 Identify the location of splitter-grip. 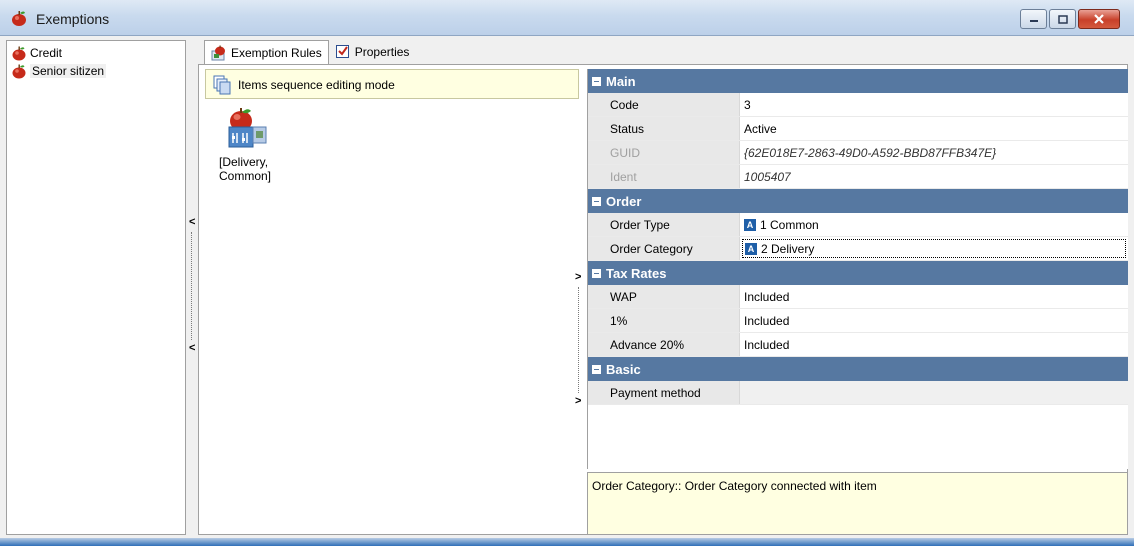
(191, 286).